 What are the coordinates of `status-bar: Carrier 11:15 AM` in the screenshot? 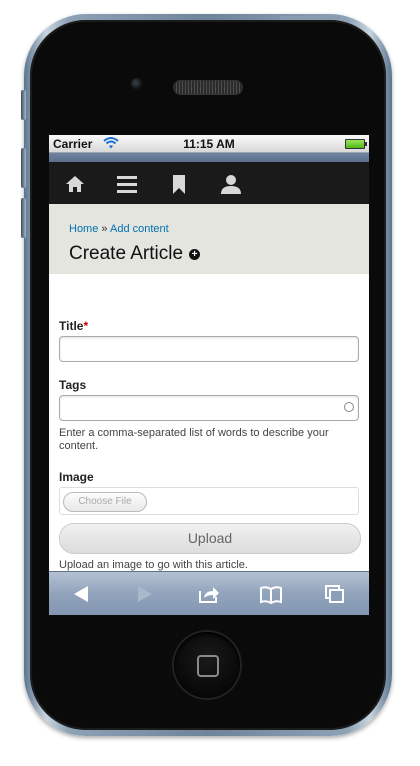 It's located at (209, 144).